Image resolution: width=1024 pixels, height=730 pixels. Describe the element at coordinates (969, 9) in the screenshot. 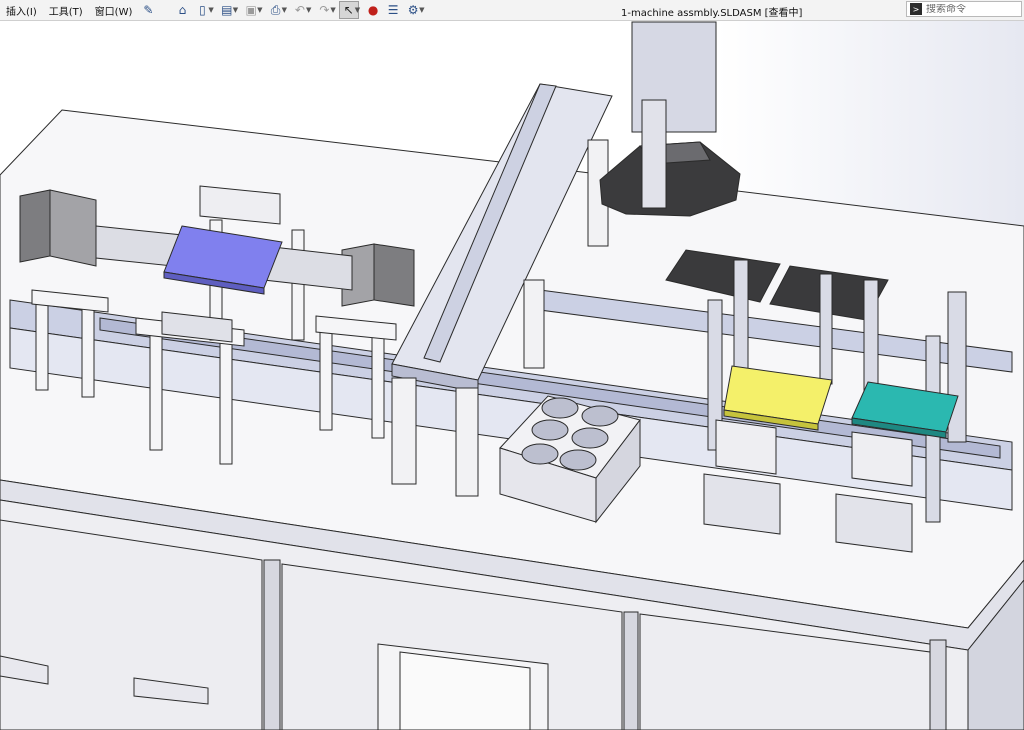

I see `search-commands-input` at that location.